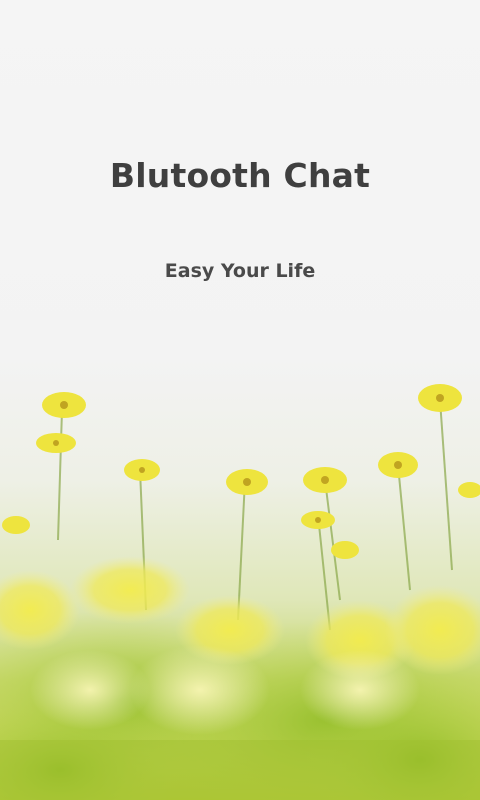 Image resolution: width=480 pixels, height=800 pixels. What do you see at coordinates (240, 175) in the screenshot?
I see `app-title: Blutooth Chat` at bounding box center [240, 175].